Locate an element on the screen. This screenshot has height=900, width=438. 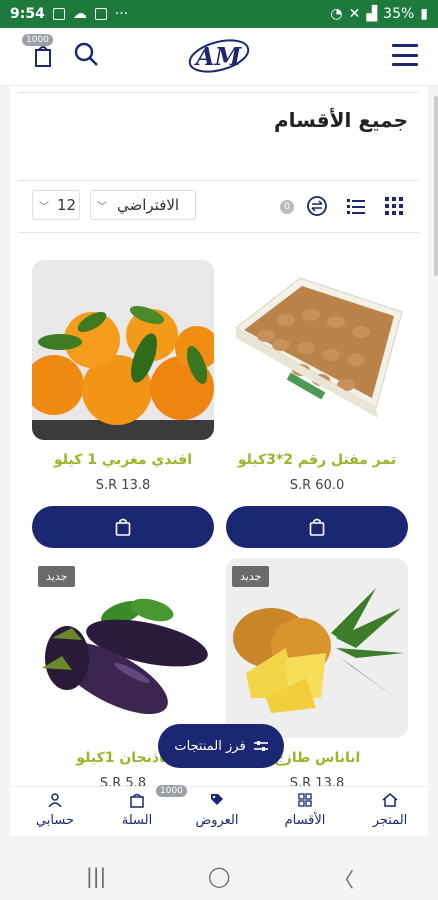
status-time: 9:54 is located at coordinates (27, 14).